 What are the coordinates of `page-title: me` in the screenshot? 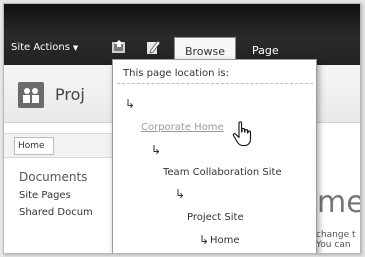 It's located at (339, 202).